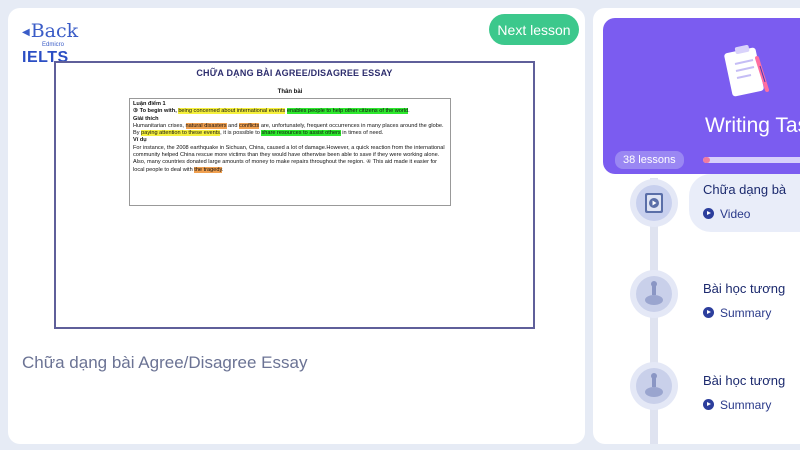  What do you see at coordinates (744, 203) in the screenshot?
I see `lesson-item-1: Chữa dạng bà Video` at bounding box center [744, 203].